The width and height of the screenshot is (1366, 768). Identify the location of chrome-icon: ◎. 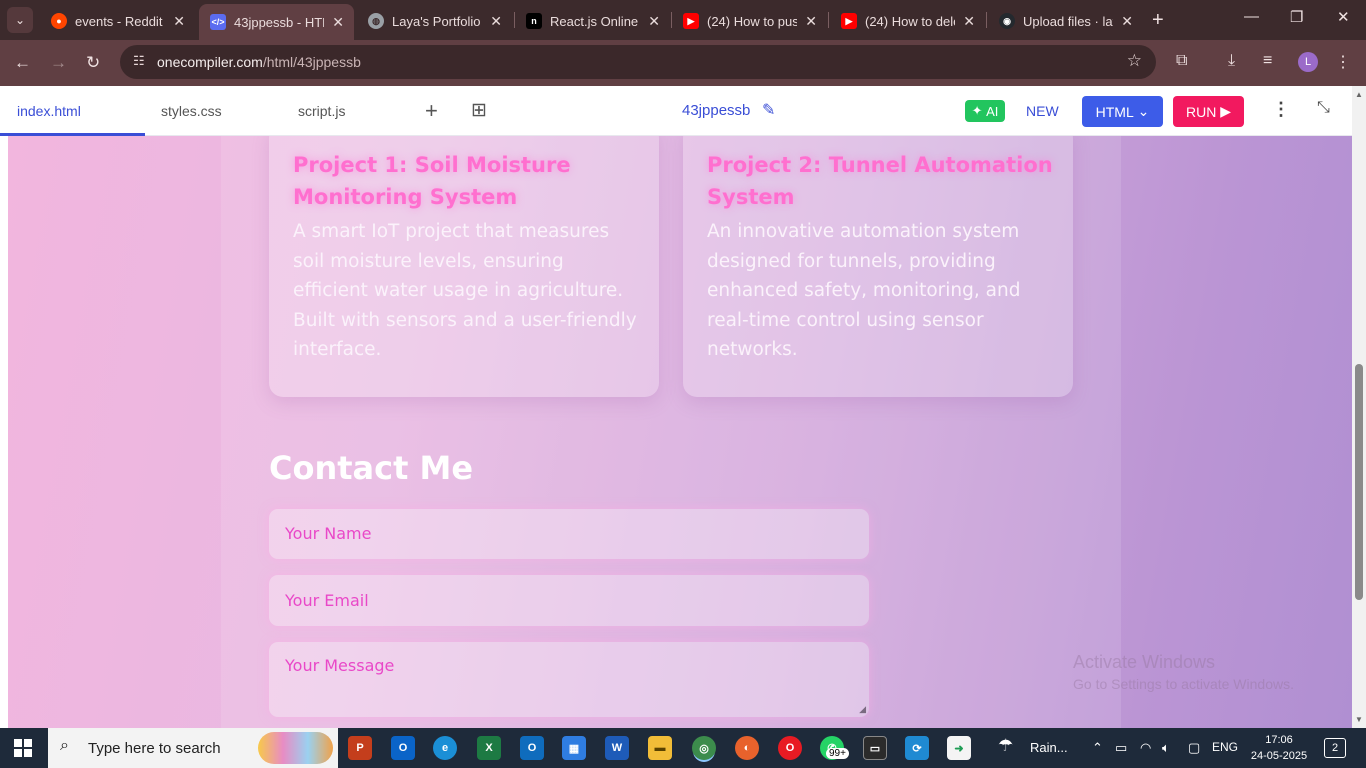
(704, 748).